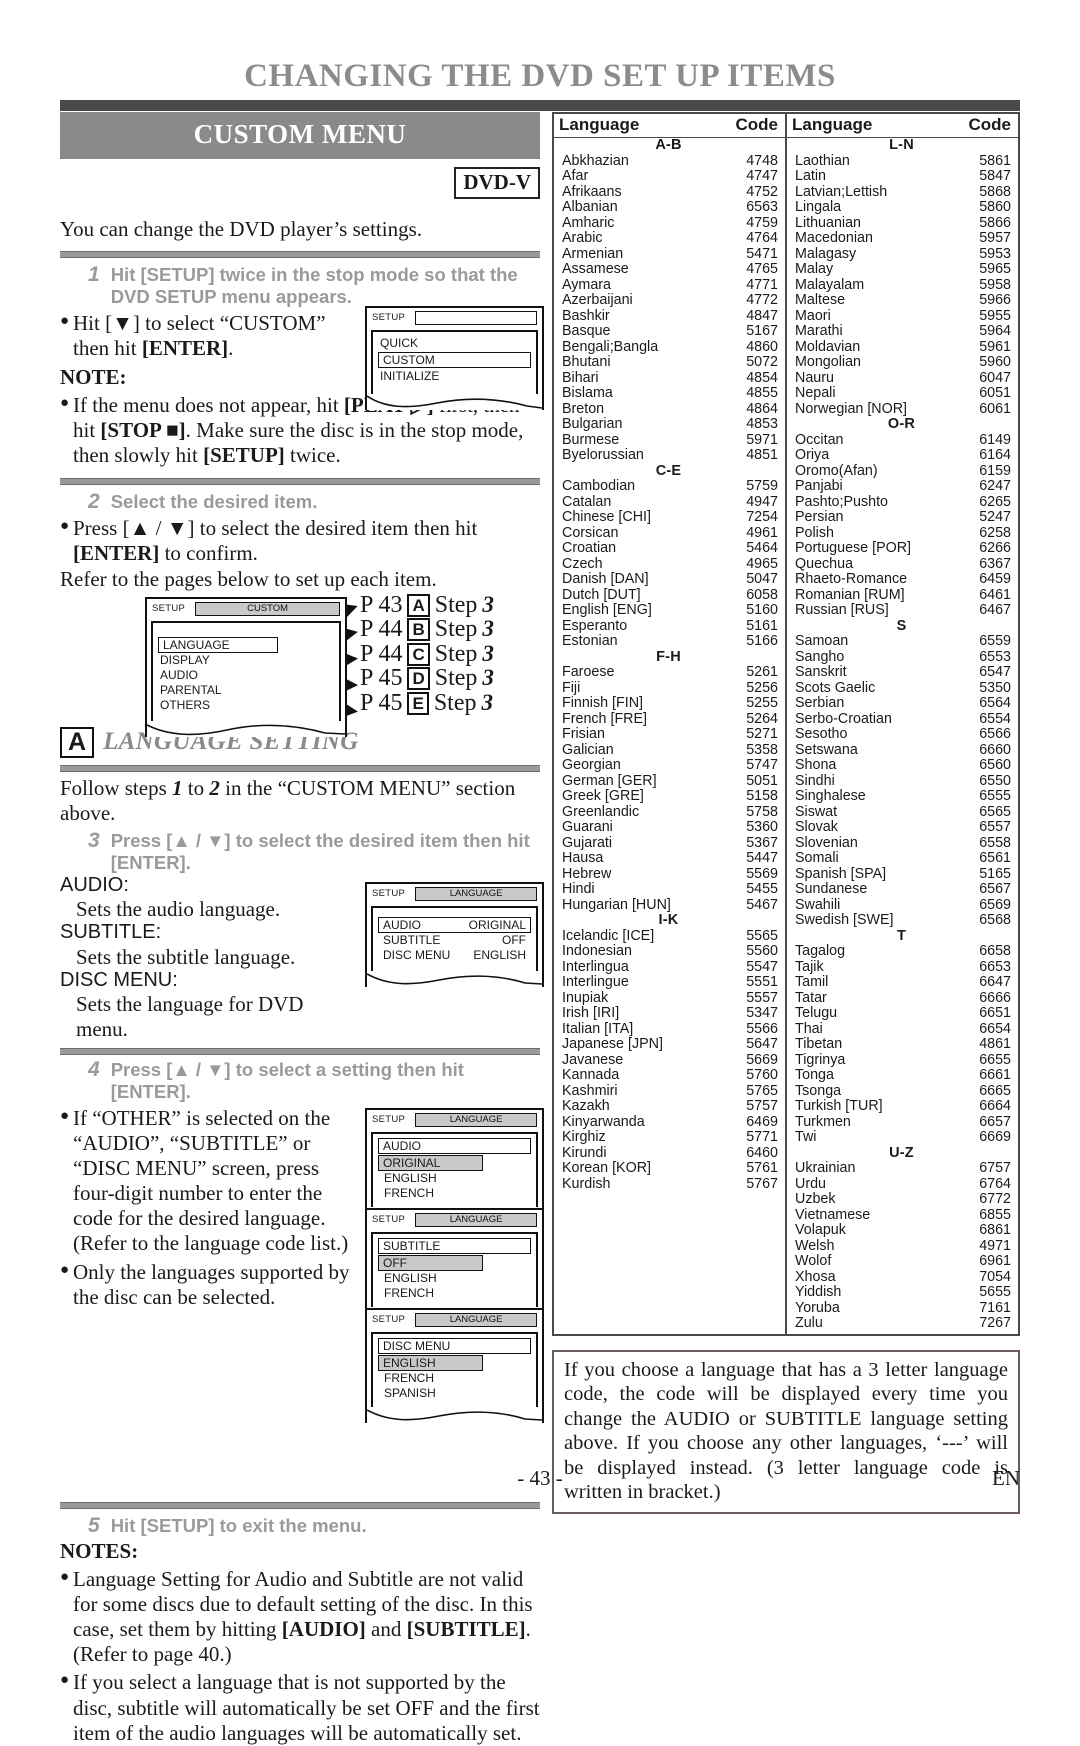 Image resolution: width=1080 pixels, height=1746 pixels. What do you see at coordinates (762, 315) in the screenshot?
I see `language-code: 4847` at bounding box center [762, 315].